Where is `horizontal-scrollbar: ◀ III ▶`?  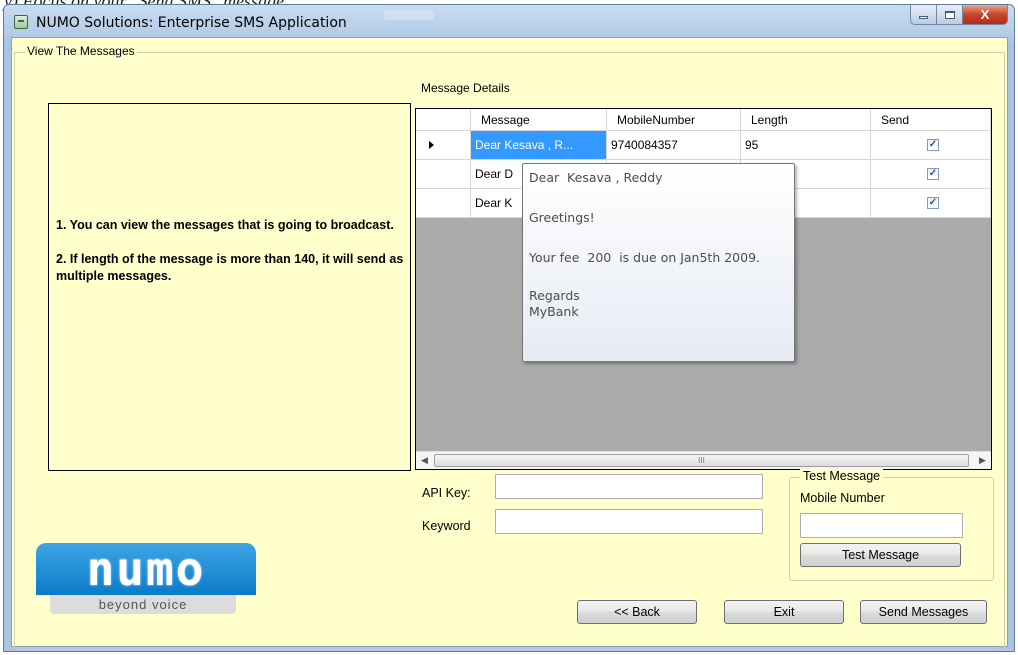
horizontal-scrollbar: ◀ III ▶ is located at coordinates (703, 460).